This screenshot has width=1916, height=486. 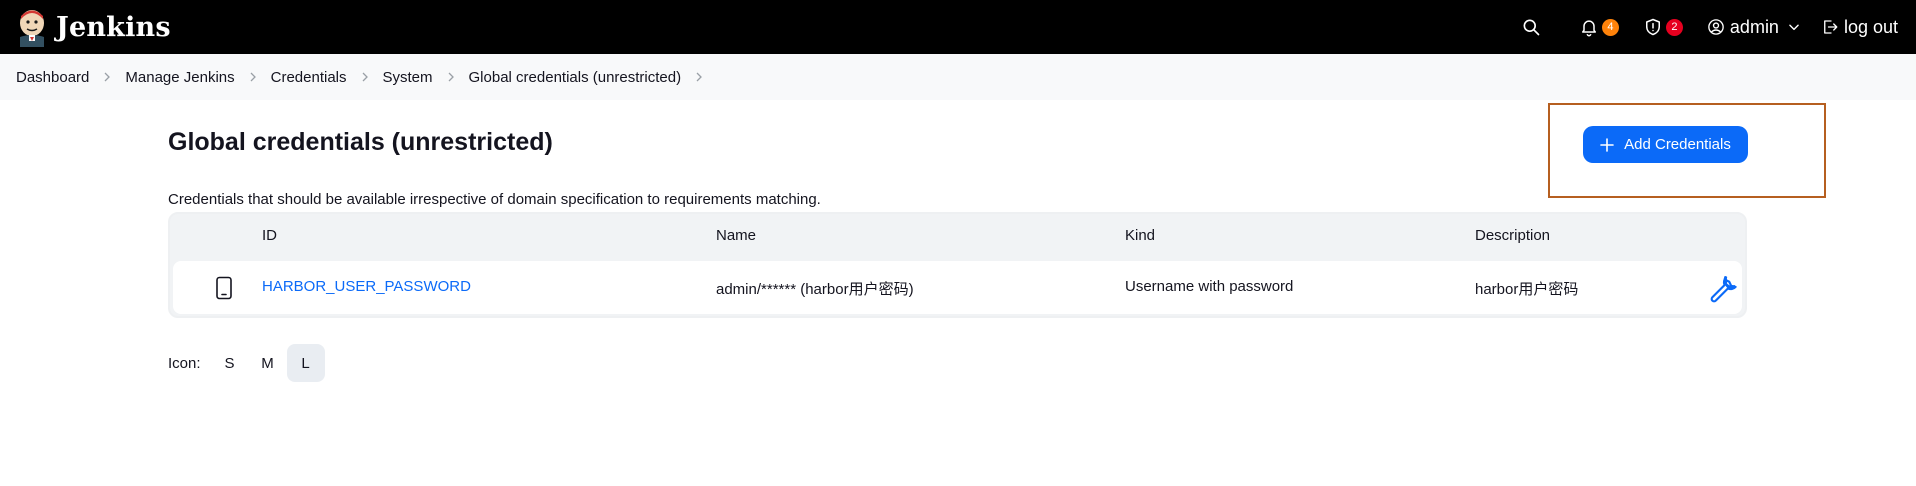 I want to click on page-title: Global credentials (unrestricted), so click(x=360, y=142).